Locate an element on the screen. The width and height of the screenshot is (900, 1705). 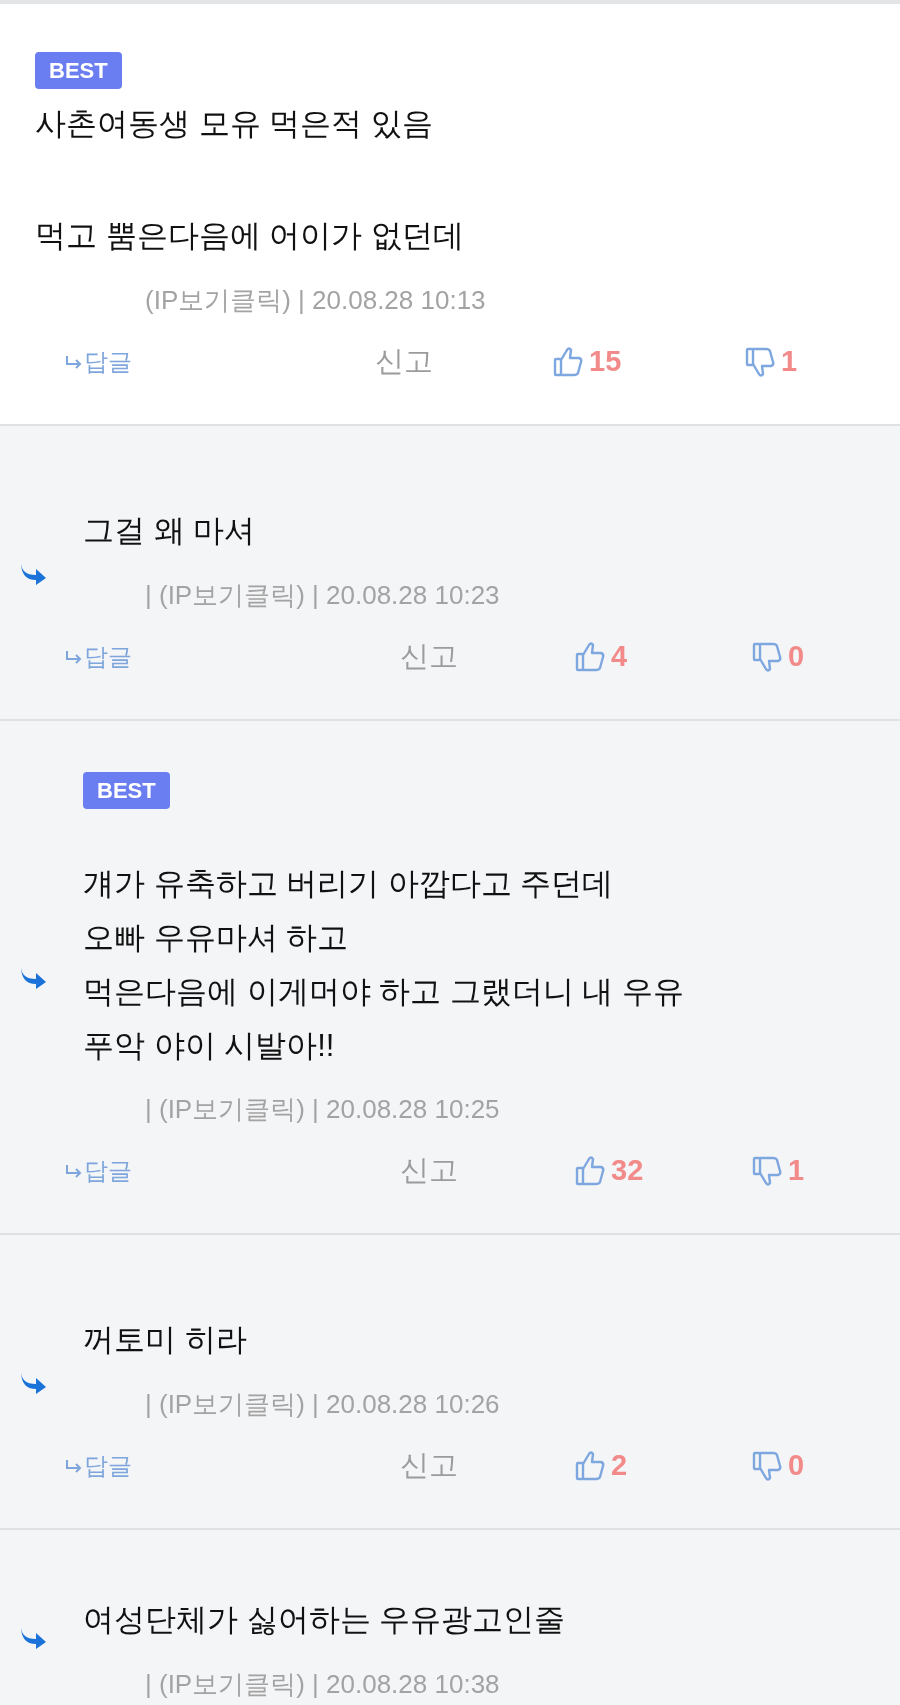
comment-meta: | (IP보기클릭) | 20.08.28 10:38 is located at coordinates (322, 1684).